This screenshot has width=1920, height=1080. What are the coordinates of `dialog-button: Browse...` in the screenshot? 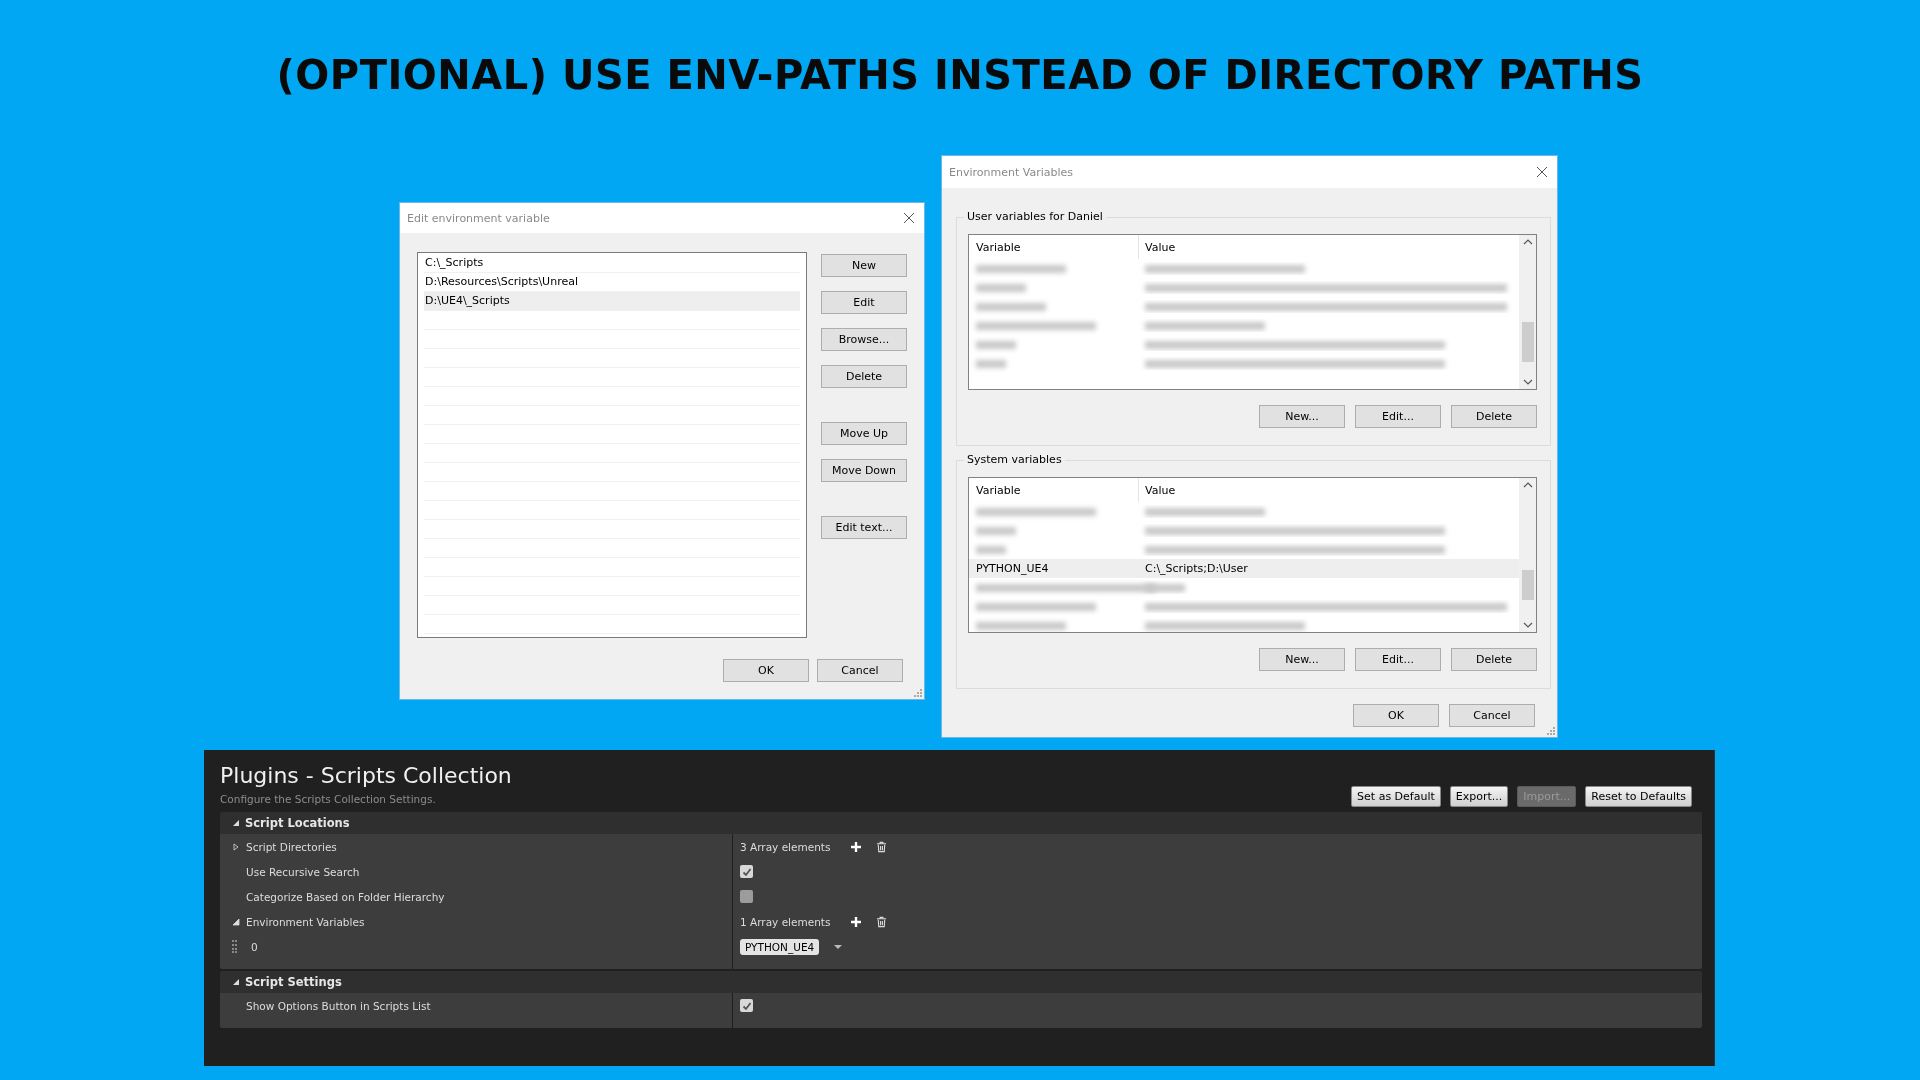 It's located at (864, 339).